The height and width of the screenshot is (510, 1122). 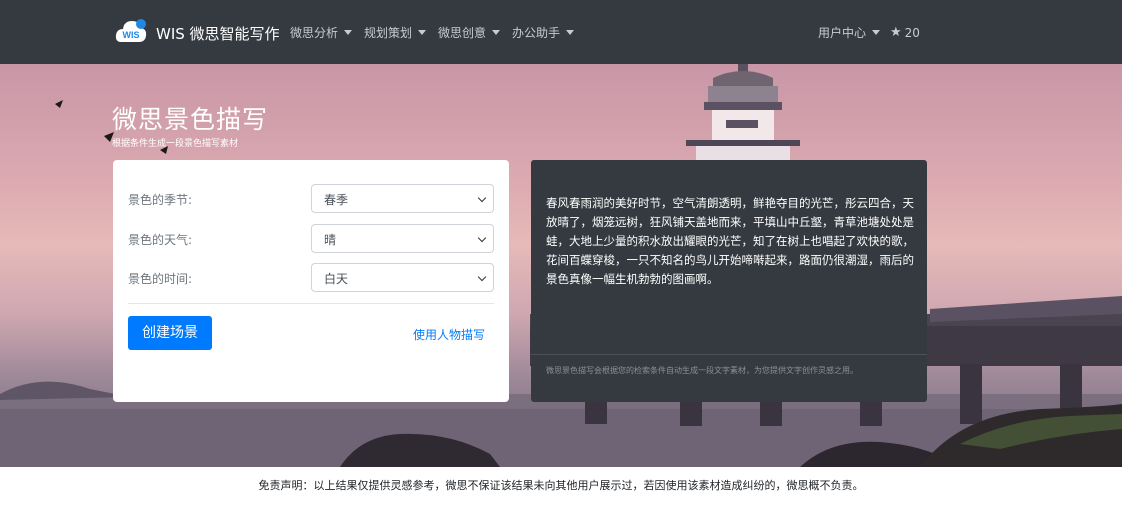 What do you see at coordinates (330, 240) in the screenshot?
I see `weather-value: 晴` at bounding box center [330, 240].